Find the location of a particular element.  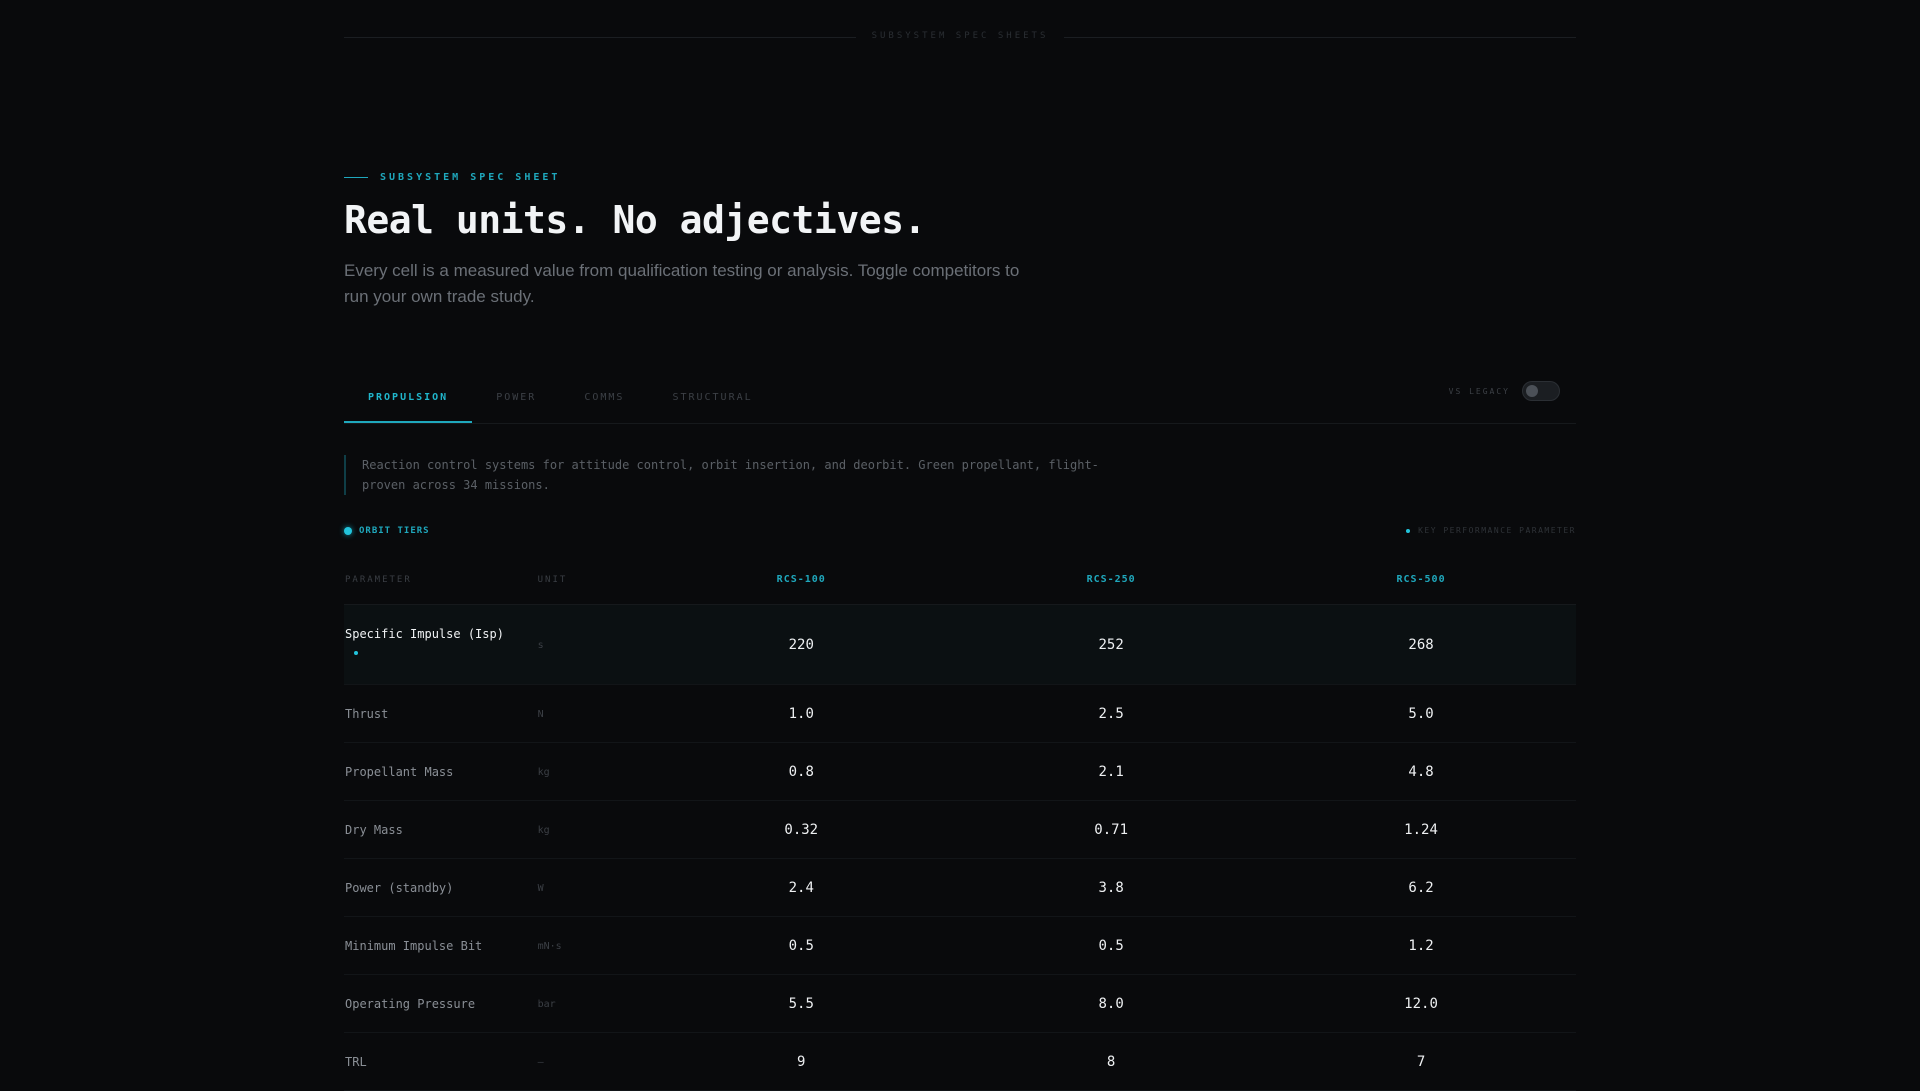

header-parameter: PARAMETER is located at coordinates (378, 579).